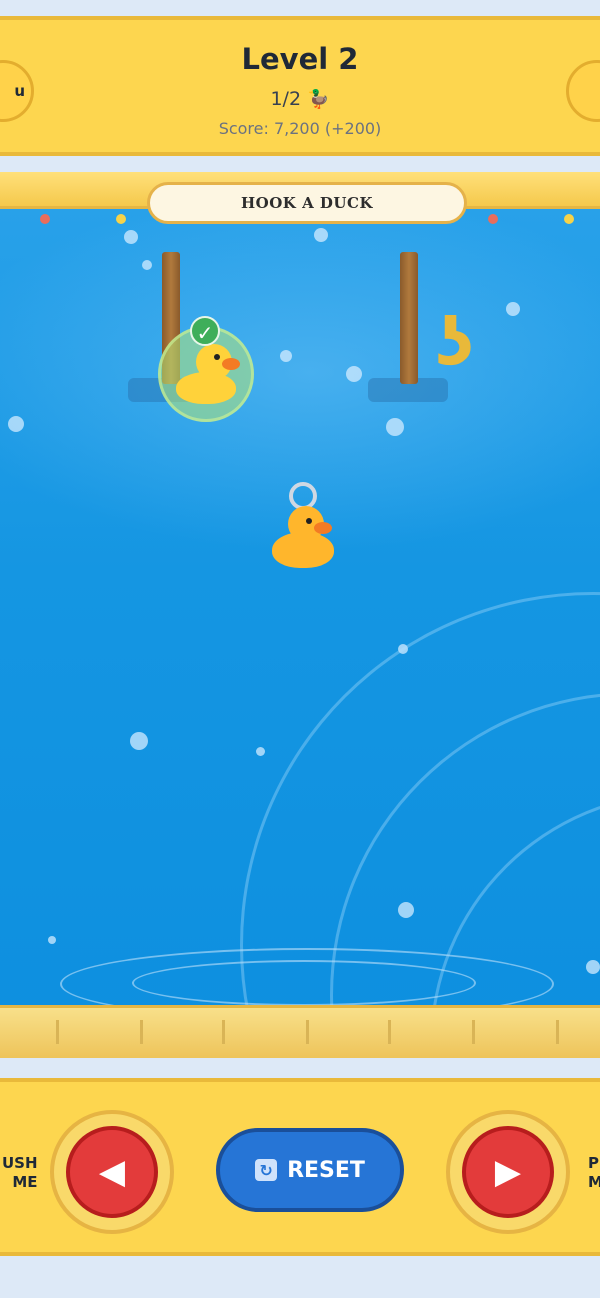 The image size is (600, 1298). Describe the element at coordinates (593, 1163) in the screenshot. I see `right-side-label-line: P` at that location.